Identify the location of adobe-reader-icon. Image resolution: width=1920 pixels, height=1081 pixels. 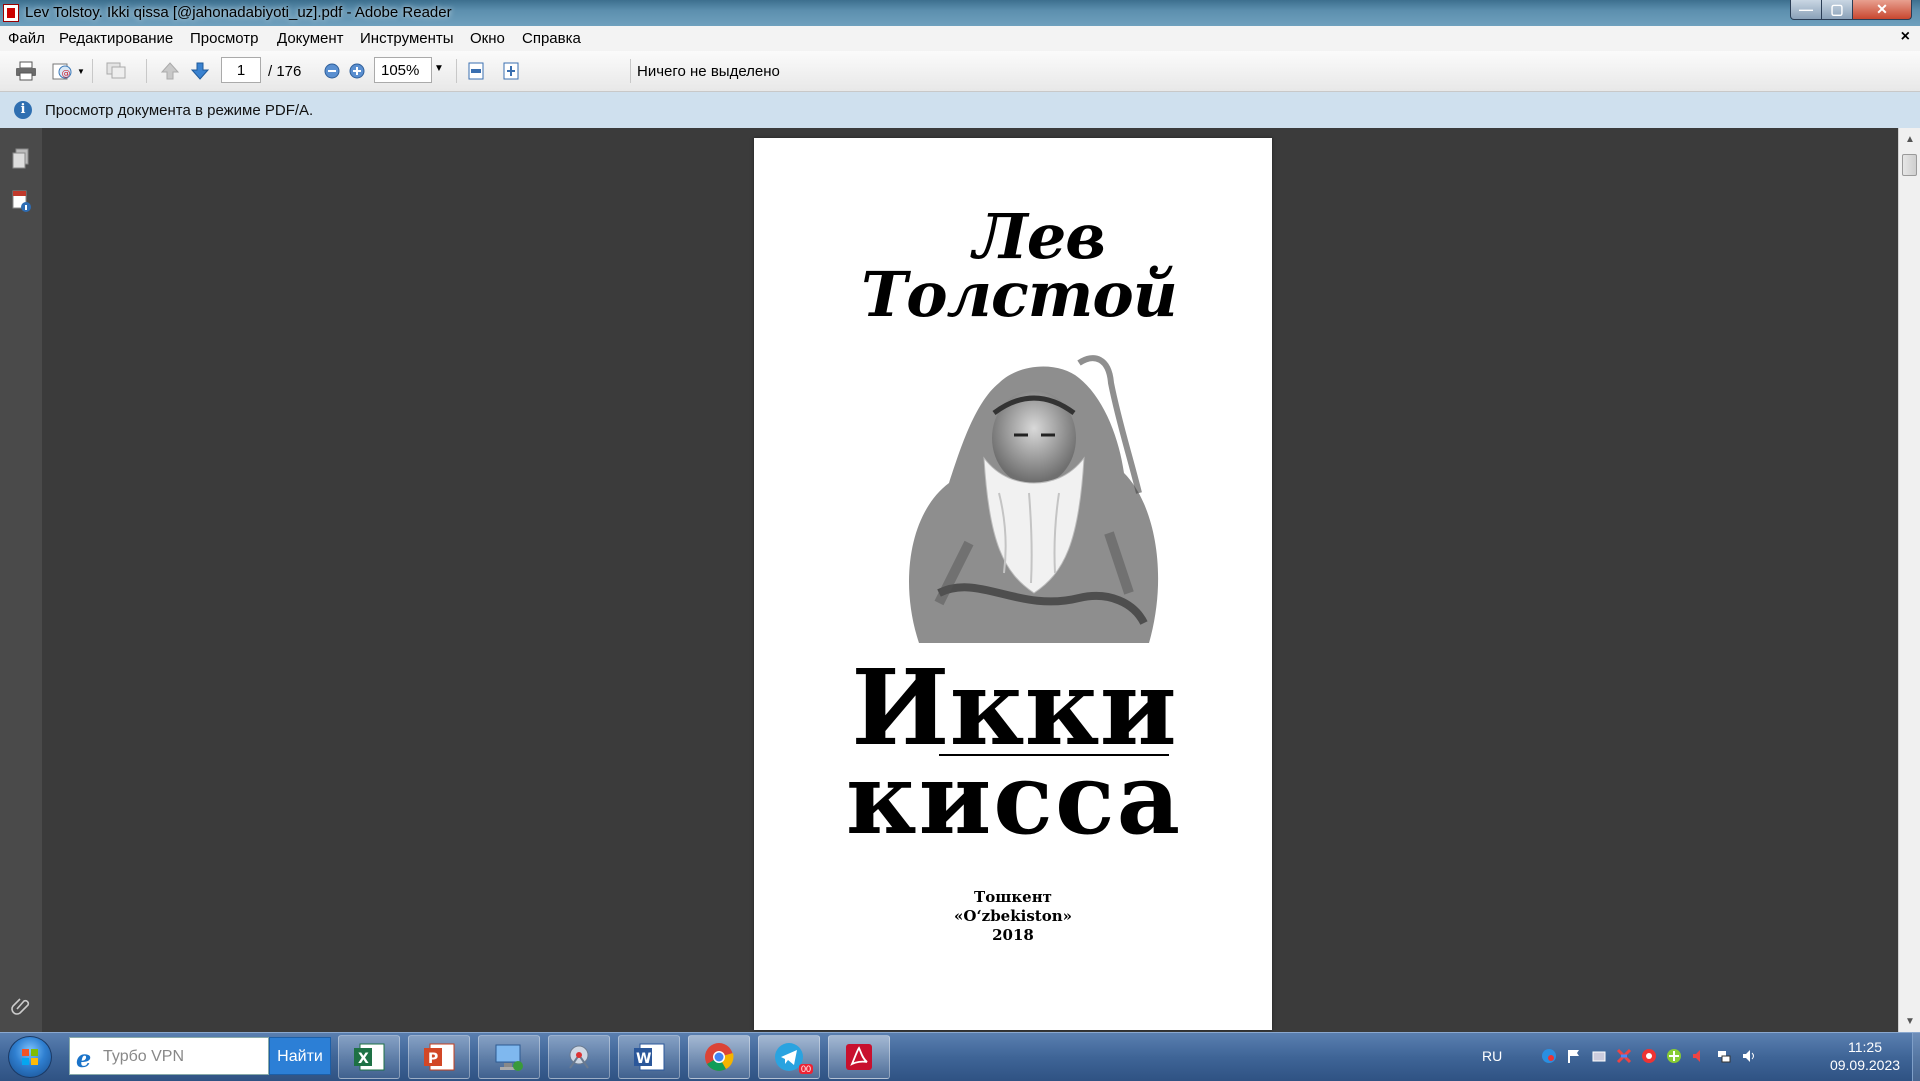
(11, 13).